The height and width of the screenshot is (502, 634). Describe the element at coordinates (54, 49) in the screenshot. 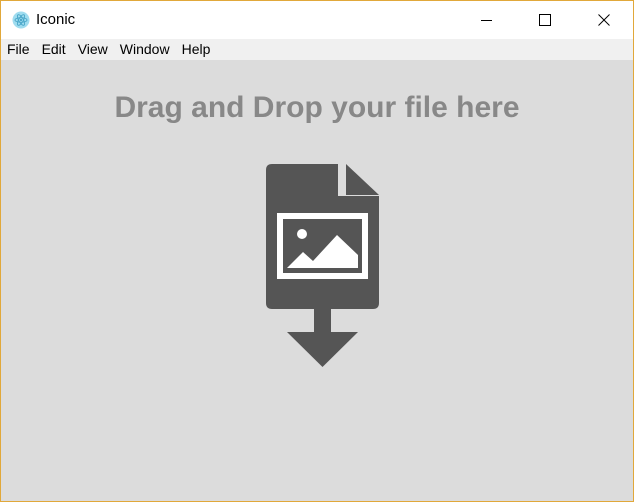

I see `menu-edit: Edit` at that location.